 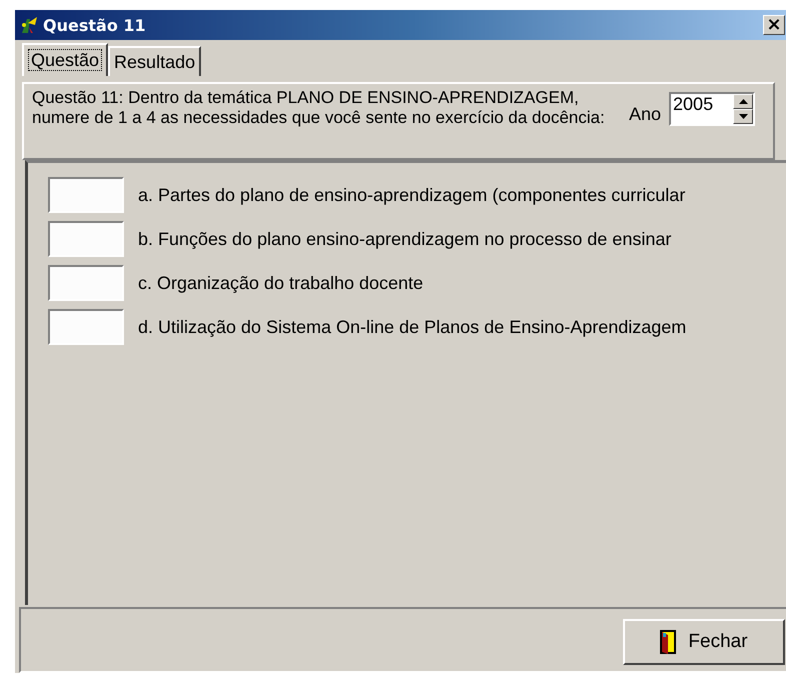 I want to click on spin-arrows-icon, so click(x=743, y=109).